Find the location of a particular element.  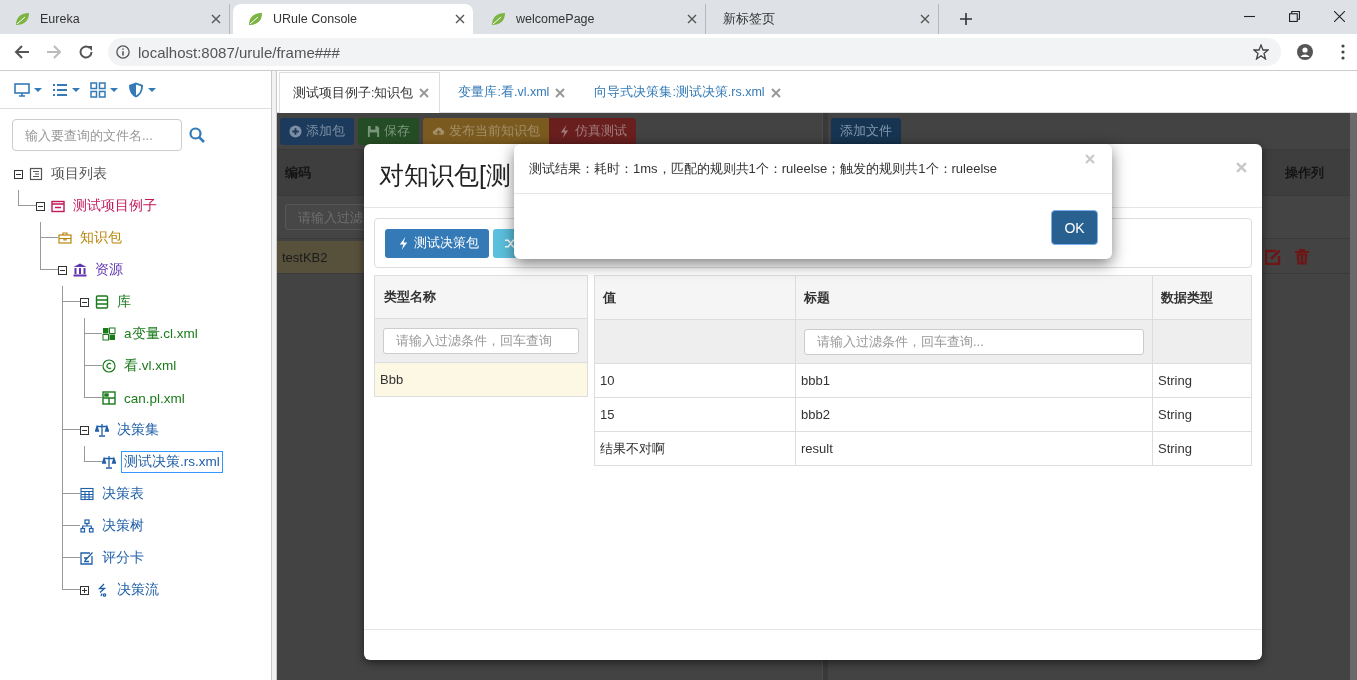

shield-menu-button is located at coordinates (142, 89).